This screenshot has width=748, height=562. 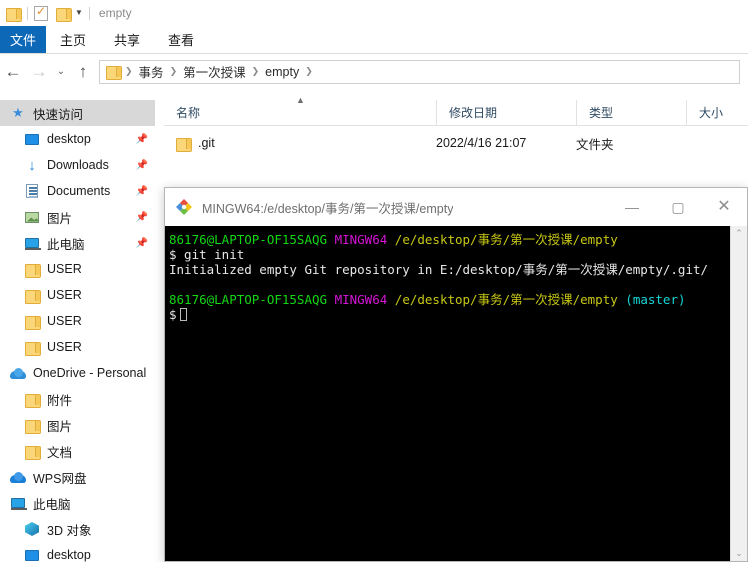 What do you see at coordinates (77, 139) in the screenshot?
I see `sidebar-item-1: desktop 📌` at bounding box center [77, 139].